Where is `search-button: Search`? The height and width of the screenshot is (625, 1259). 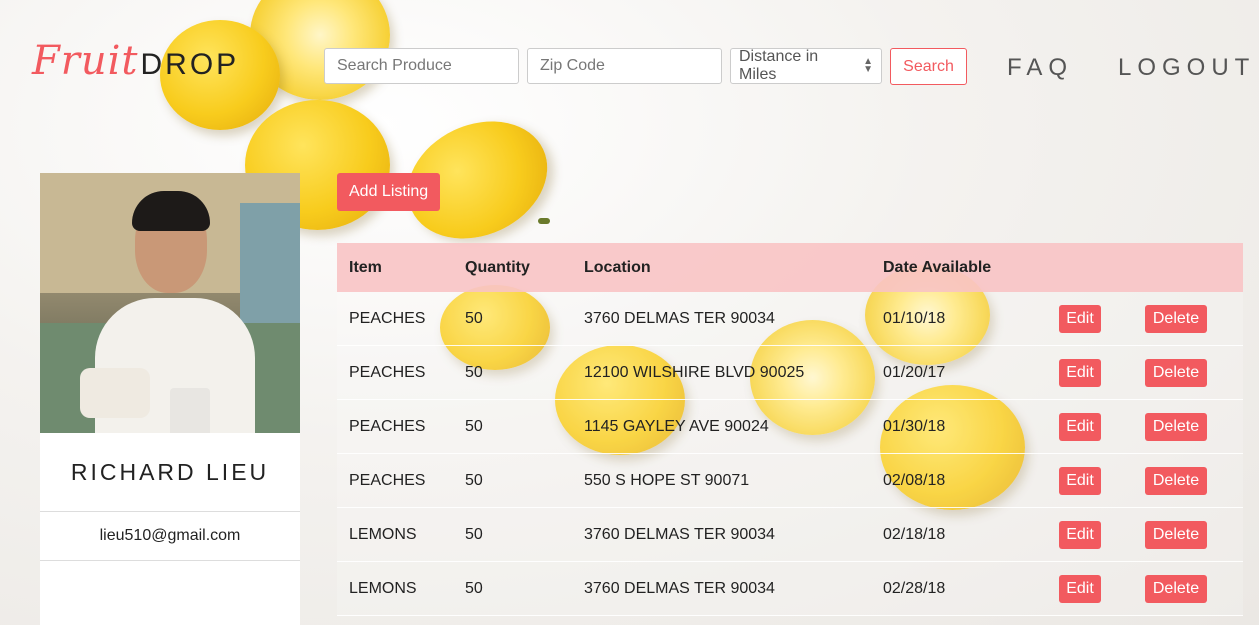 search-button: Search is located at coordinates (928, 66).